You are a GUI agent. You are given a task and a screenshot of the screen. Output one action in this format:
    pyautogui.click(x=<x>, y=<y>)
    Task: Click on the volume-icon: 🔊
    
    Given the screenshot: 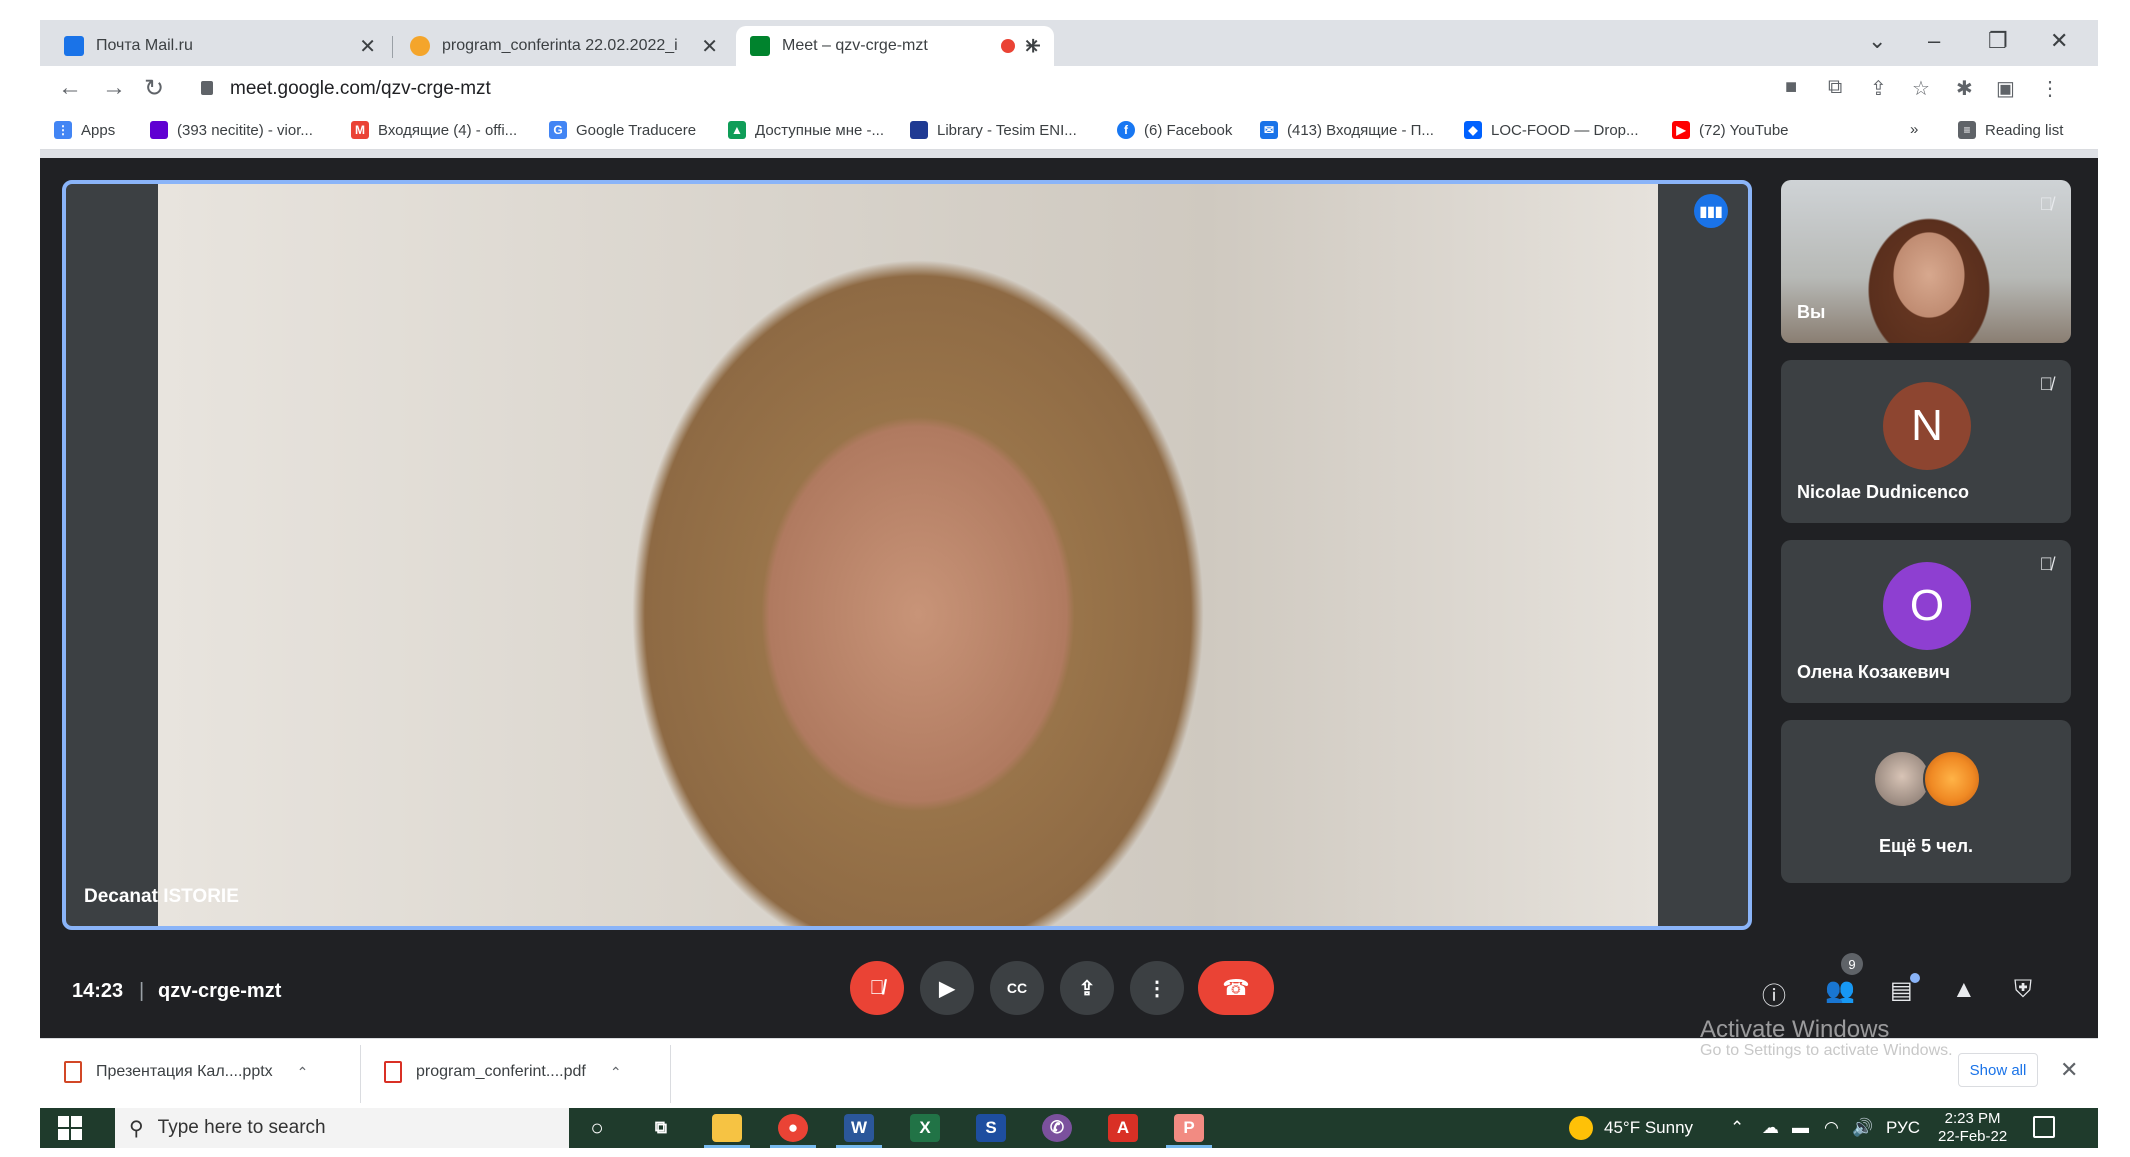 What is the action you would take?
    pyautogui.click(x=1862, y=1128)
    